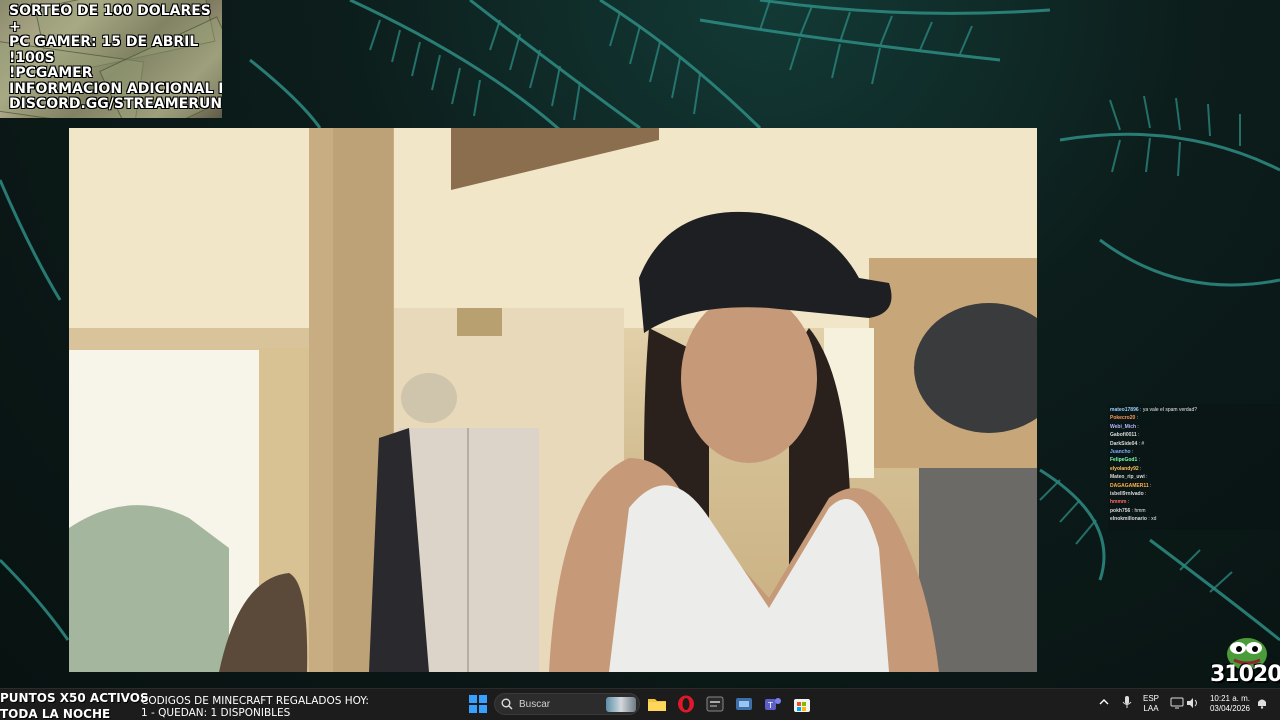  I want to click on chat-message: pokh756 : hmm, so click(1194, 511).